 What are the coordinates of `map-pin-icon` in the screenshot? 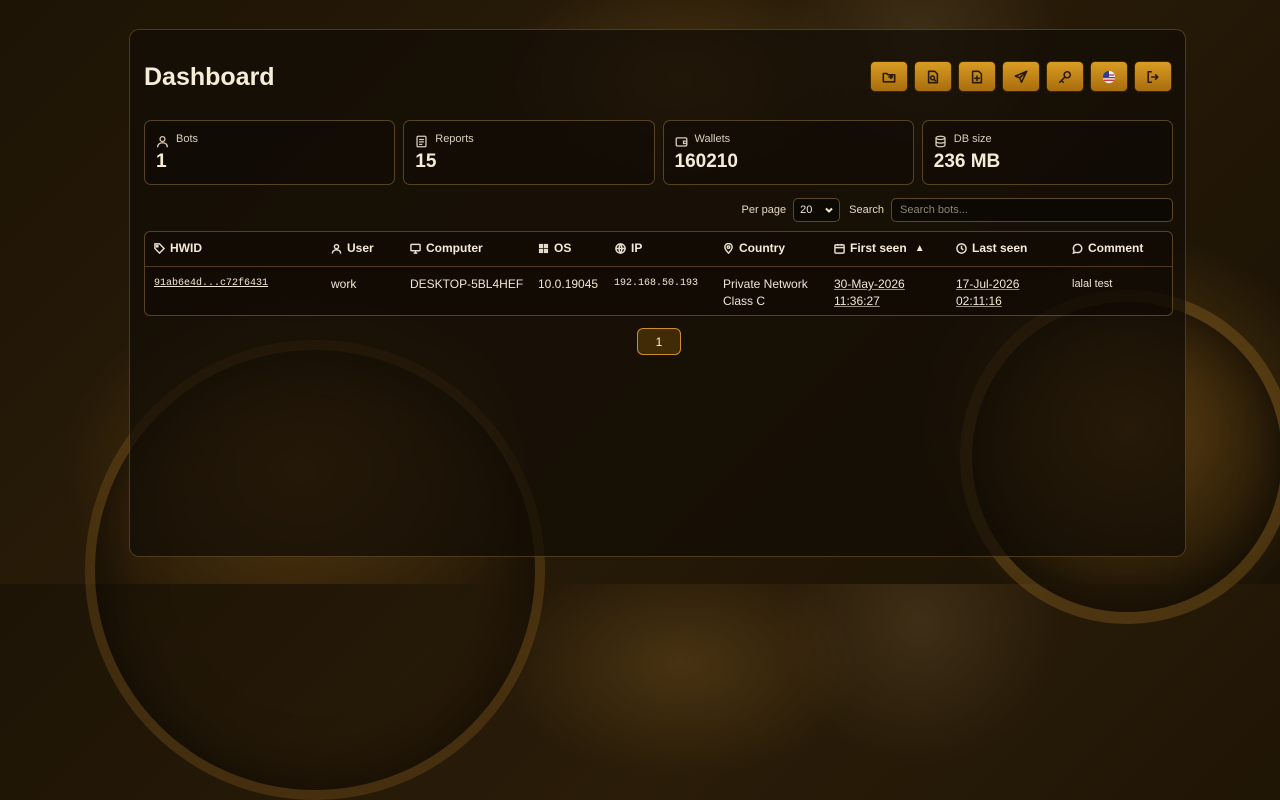 It's located at (728, 248).